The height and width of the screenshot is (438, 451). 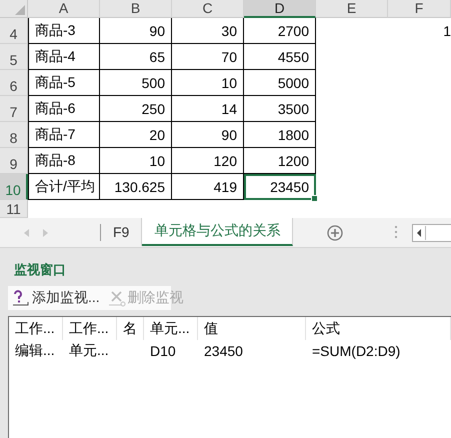 I want to click on table-cell: 419, so click(x=208, y=187).